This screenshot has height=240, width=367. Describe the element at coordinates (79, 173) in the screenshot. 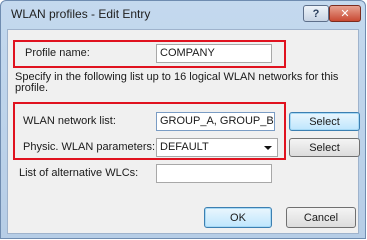

I see `alt-wlcs-label: List of alternative WLCs:` at that location.